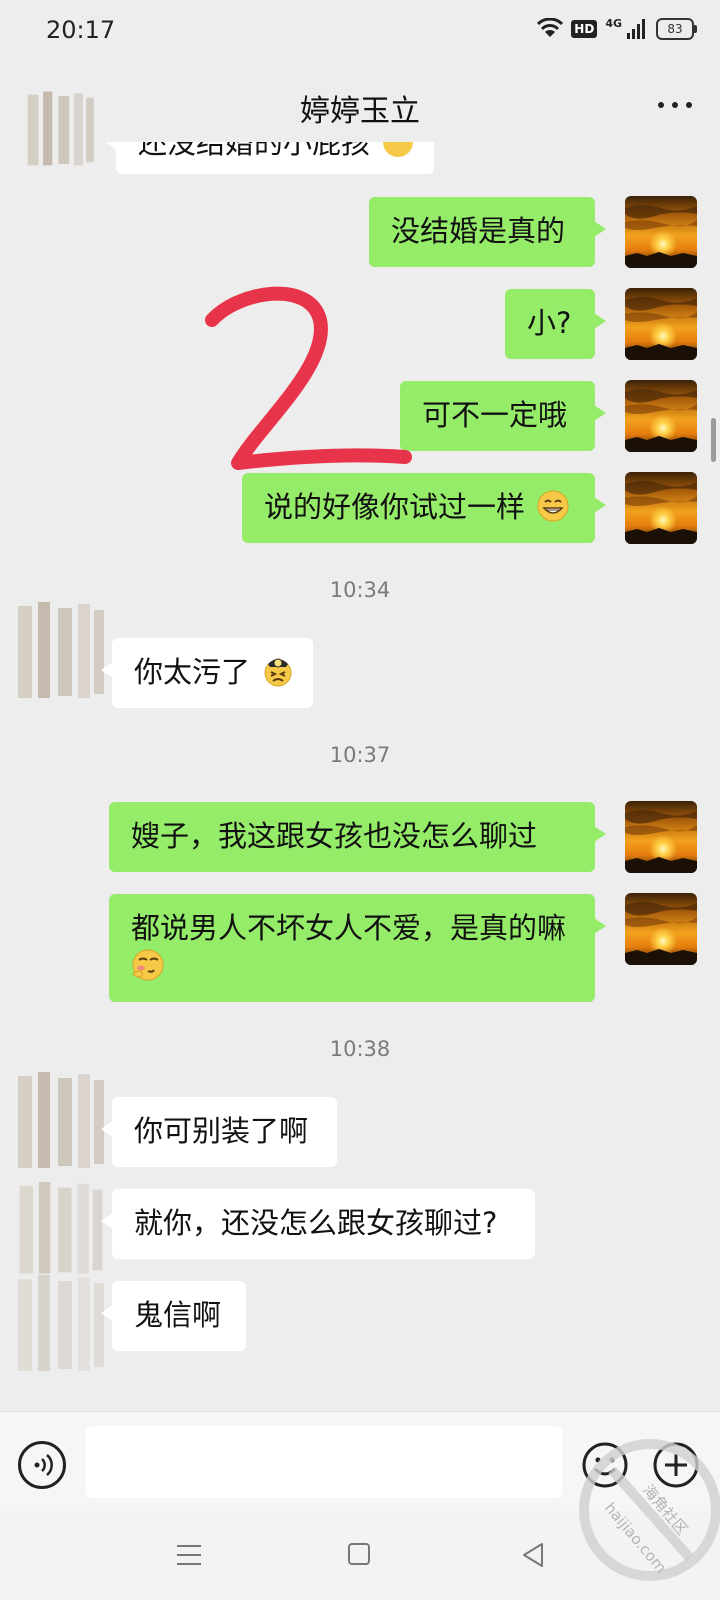 The image size is (720, 1600). I want to click on message-outgoing: 都说男人不坏女人不爱，是真的嘛, so click(357, 948).